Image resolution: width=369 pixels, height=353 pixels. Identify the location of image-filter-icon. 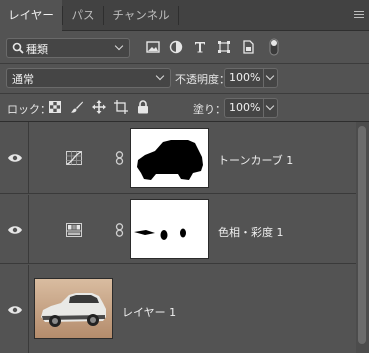
(153, 47).